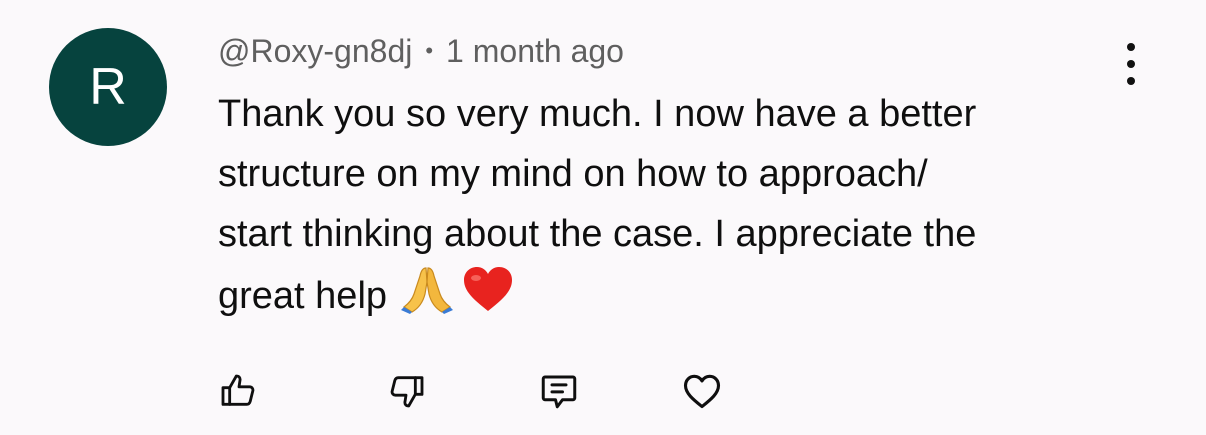 The image size is (1206, 435). What do you see at coordinates (315, 51) in the screenshot?
I see `author-name: @Roxy-gn8dj` at bounding box center [315, 51].